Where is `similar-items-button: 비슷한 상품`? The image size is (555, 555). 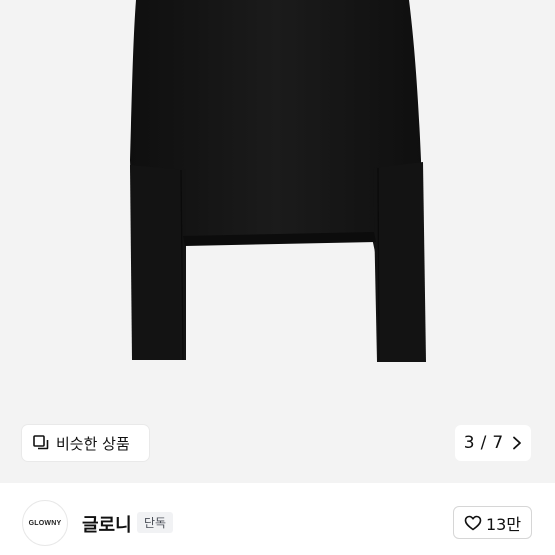
similar-items-button: 비슷한 상품 is located at coordinates (85, 443).